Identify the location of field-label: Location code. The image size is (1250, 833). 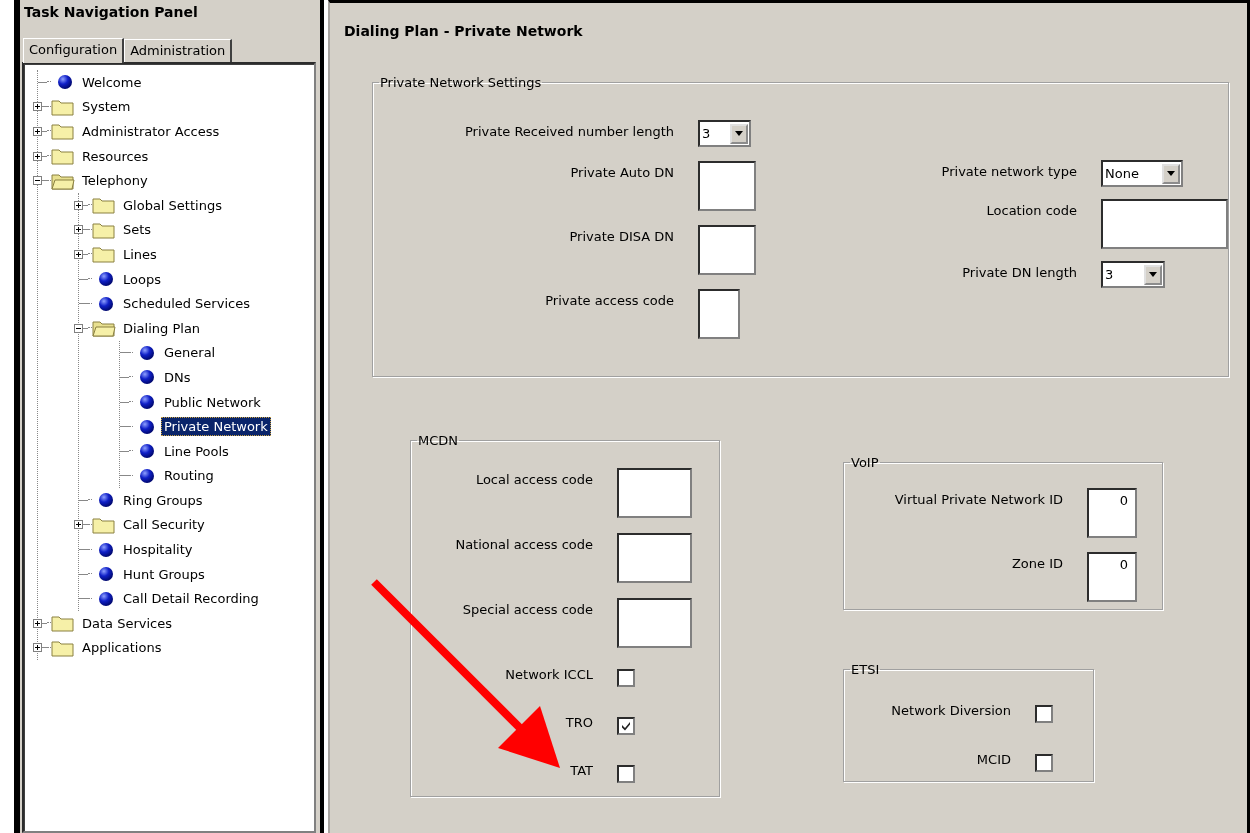
(1031, 210).